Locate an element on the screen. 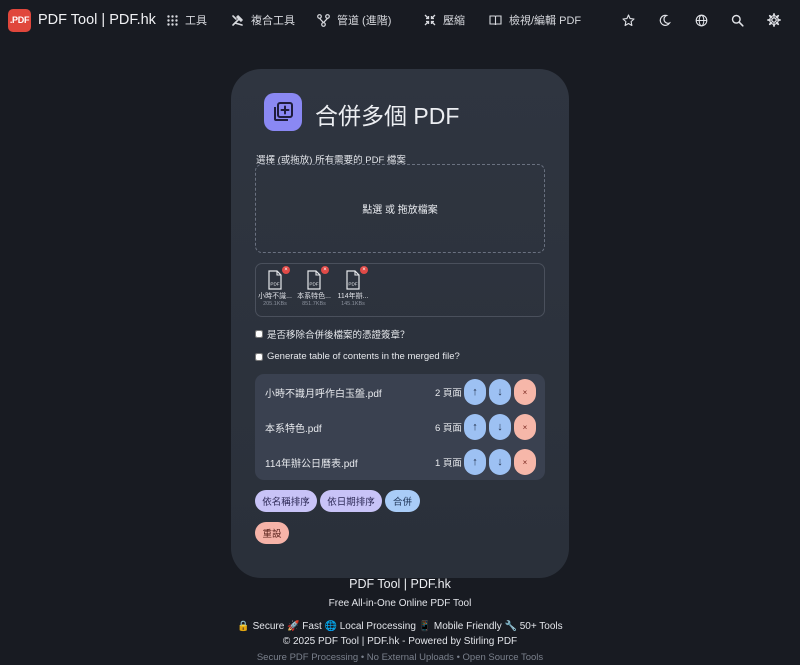 This screenshot has height=665, width=800. reset-button: 重設 is located at coordinates (272, 533).